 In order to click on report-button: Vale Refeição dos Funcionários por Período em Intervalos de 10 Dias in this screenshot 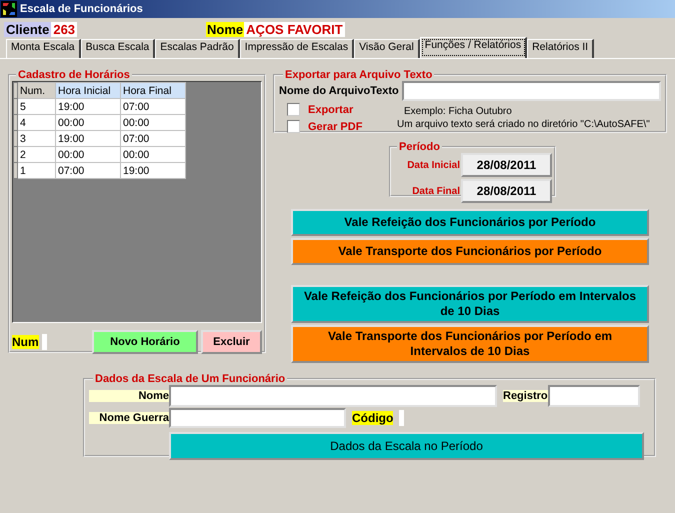, I will do `click(470, 304)`.